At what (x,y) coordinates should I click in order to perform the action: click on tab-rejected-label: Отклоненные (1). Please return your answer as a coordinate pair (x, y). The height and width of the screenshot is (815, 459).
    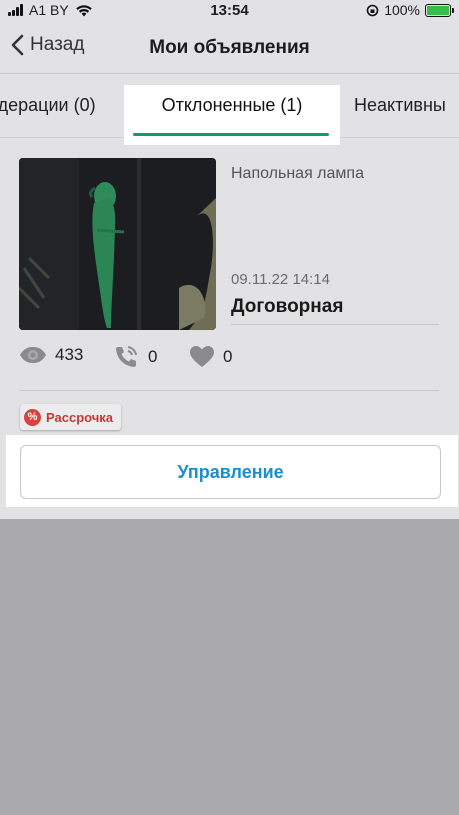
    Looking at the image, I should click on (232, 105).